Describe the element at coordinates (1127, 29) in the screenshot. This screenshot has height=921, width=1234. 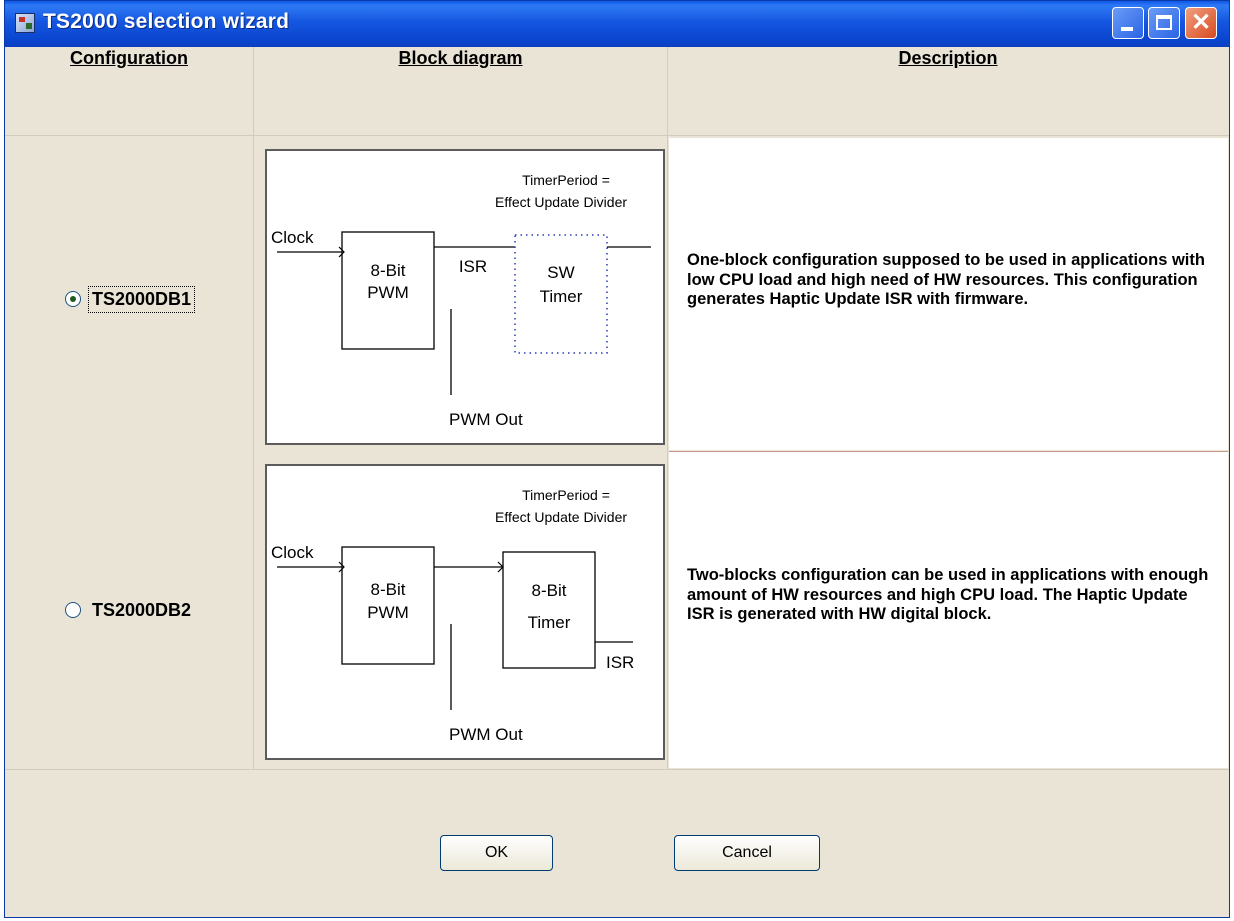
I see `minimize-icon` at that location.